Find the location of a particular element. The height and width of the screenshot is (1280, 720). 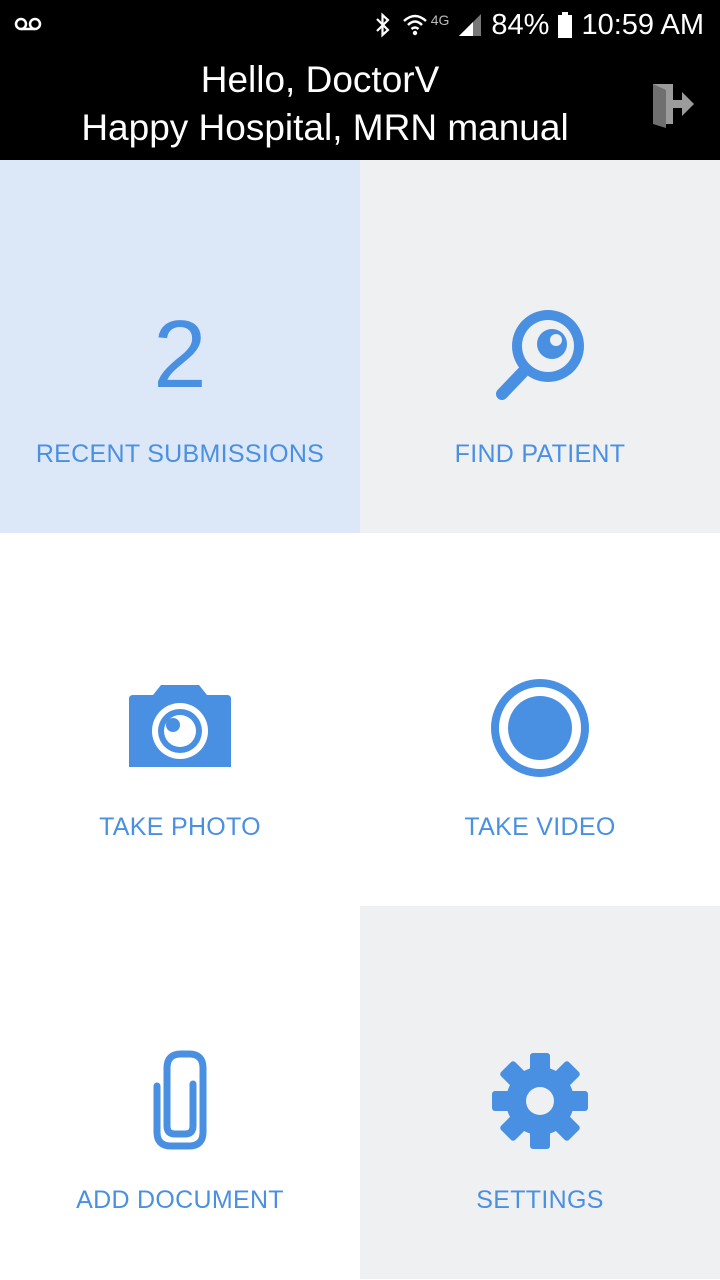

clock: 10:59 AM is located at coordinates (642, 24).